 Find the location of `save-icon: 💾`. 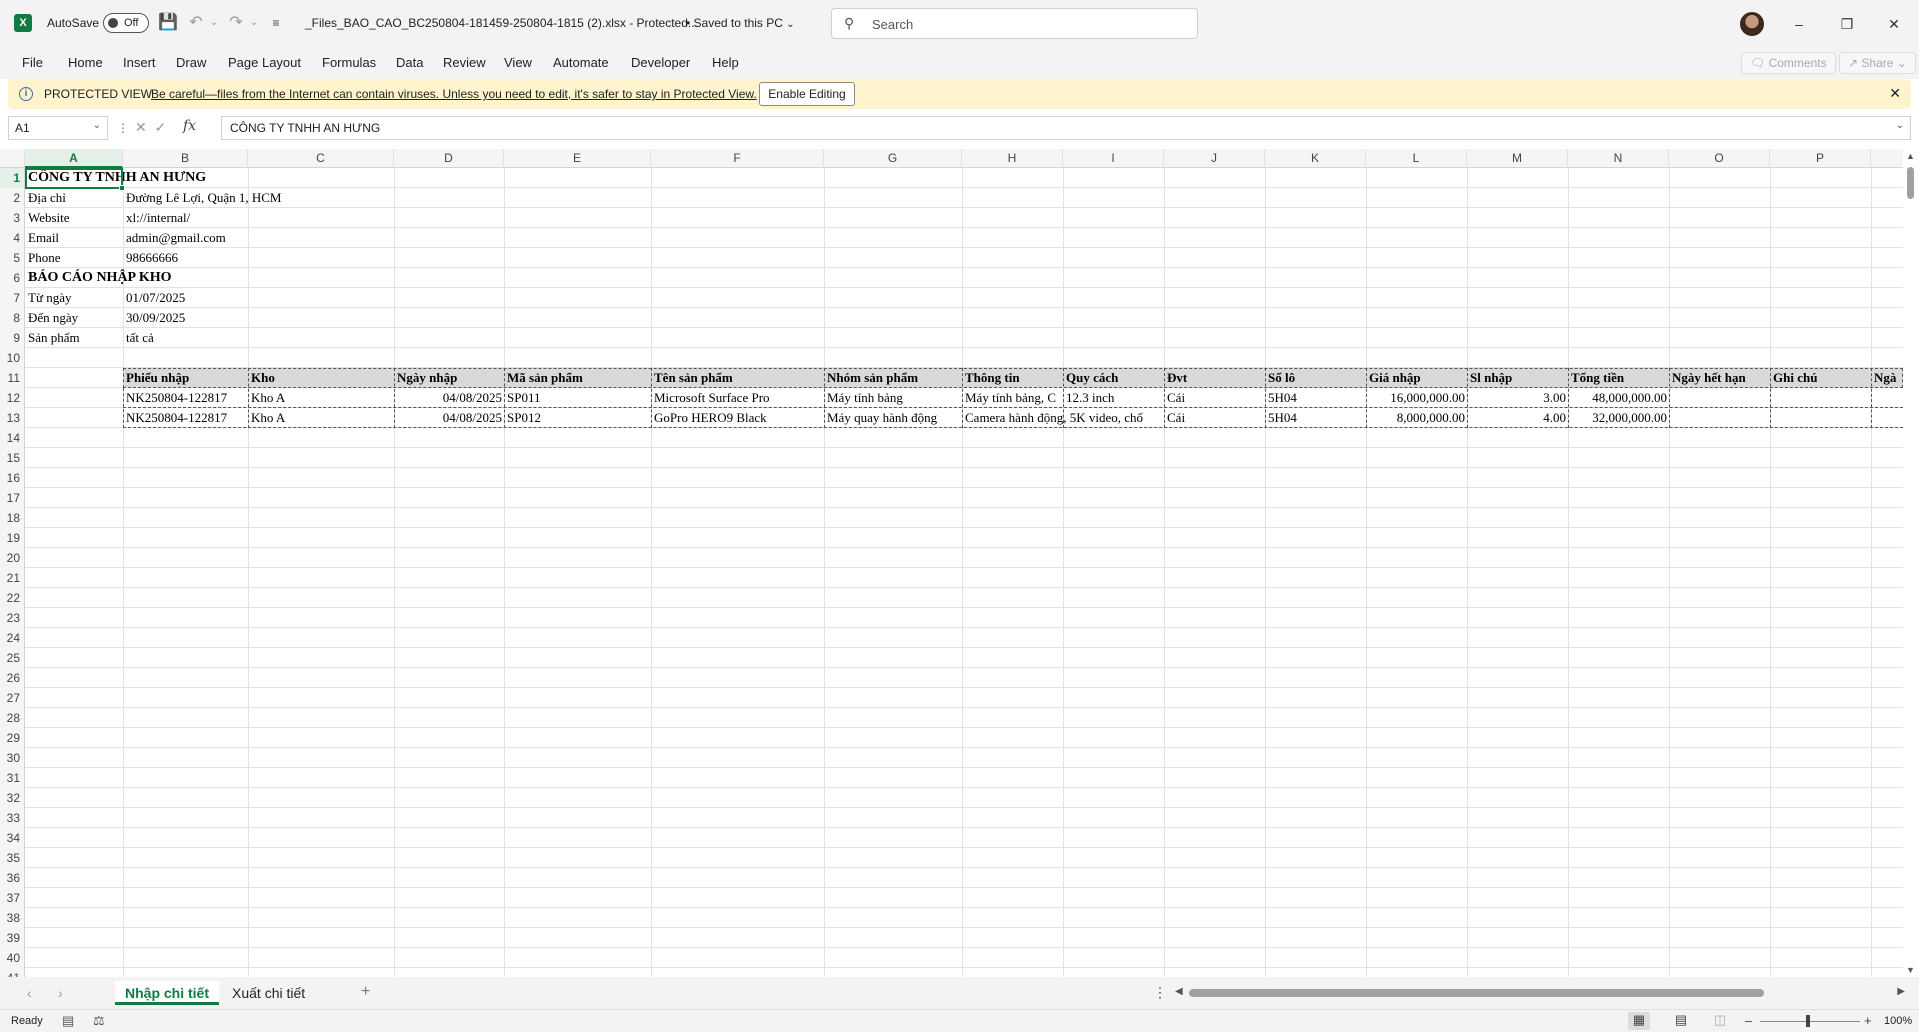

save-icon: 💾 is located at coordinates (168, 23).